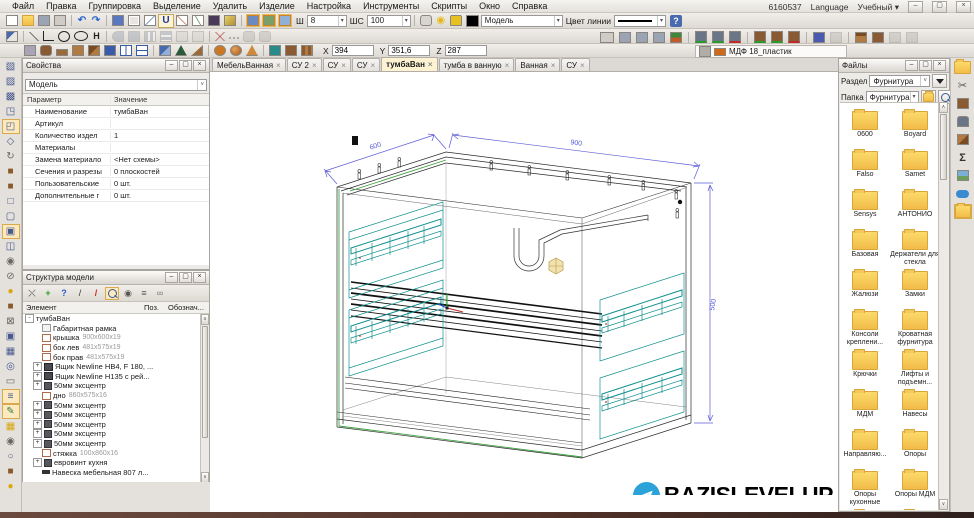 This screenshot has height=518, width=974. What do you see at coordinates (142, 50) in the screenshot?
I see `split-h-icon` at bounding box center [142, 50].